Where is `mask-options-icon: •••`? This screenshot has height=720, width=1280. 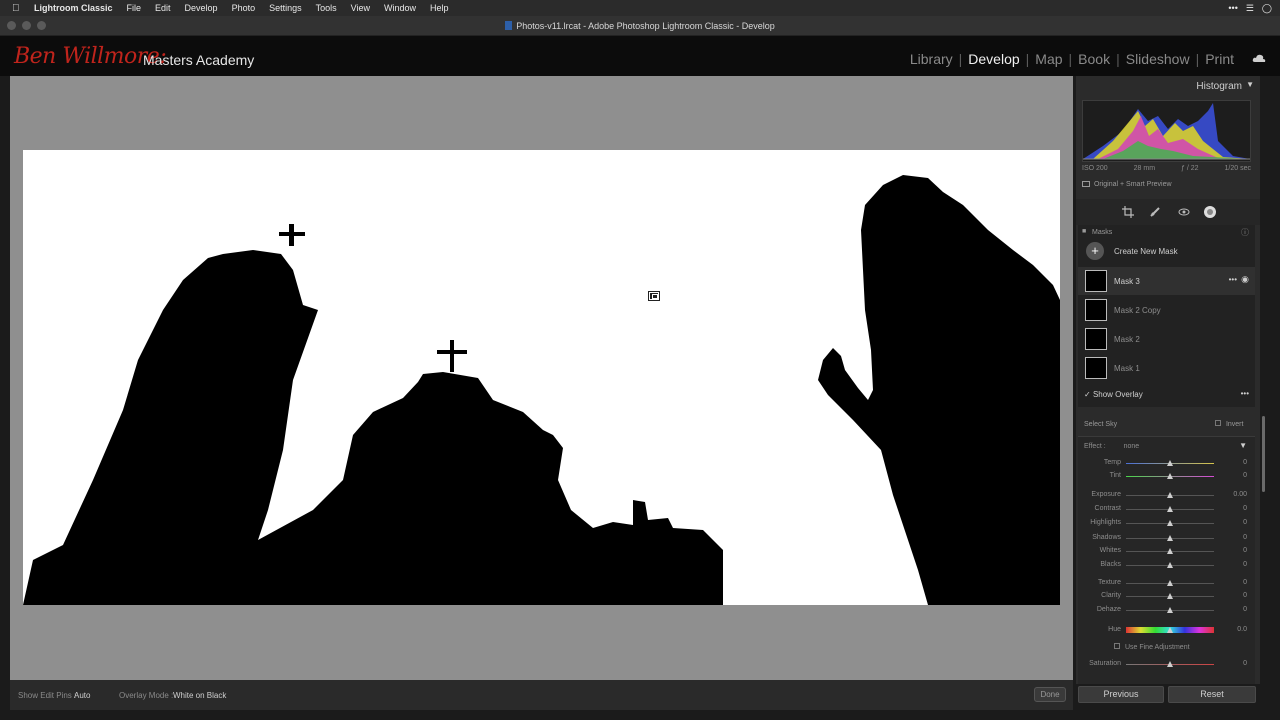
mask-options-icon: ••• is located at coordinates (1233, 279).